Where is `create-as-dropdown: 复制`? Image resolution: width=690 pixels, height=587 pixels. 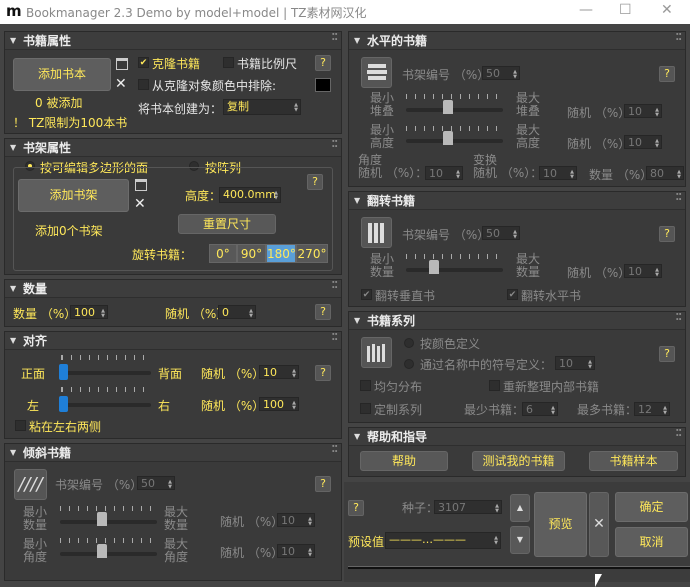 create-as-dropdown: 复制 is located at coordinates (262, 107).